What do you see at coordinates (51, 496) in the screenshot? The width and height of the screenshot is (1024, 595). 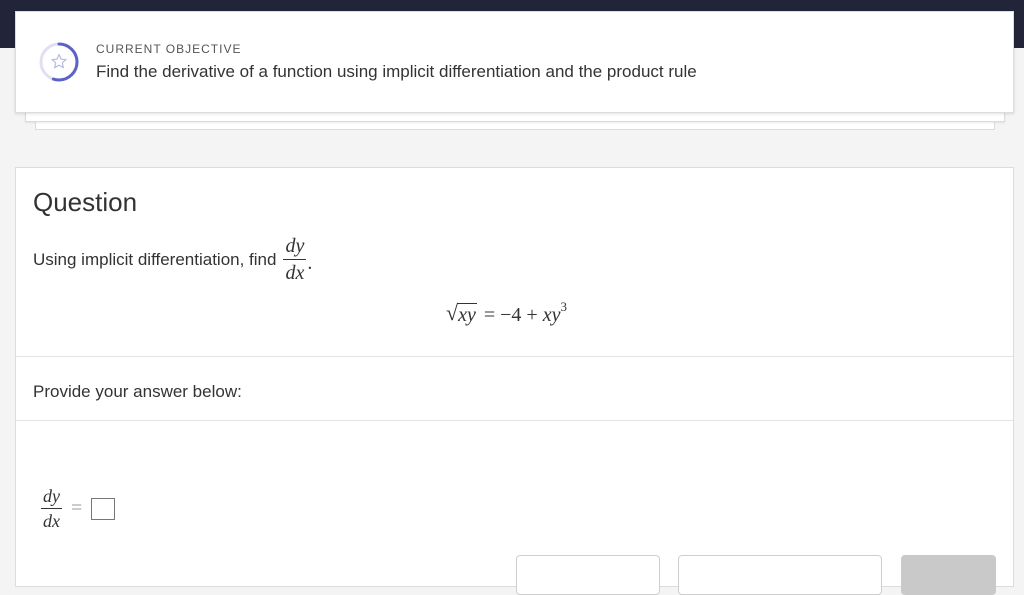 I see `answer-fraction-numerator: dy` at bounding box center [51, 496].